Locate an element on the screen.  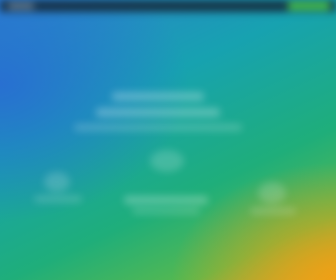
feature-right-text is located at coordinates (273, 211).